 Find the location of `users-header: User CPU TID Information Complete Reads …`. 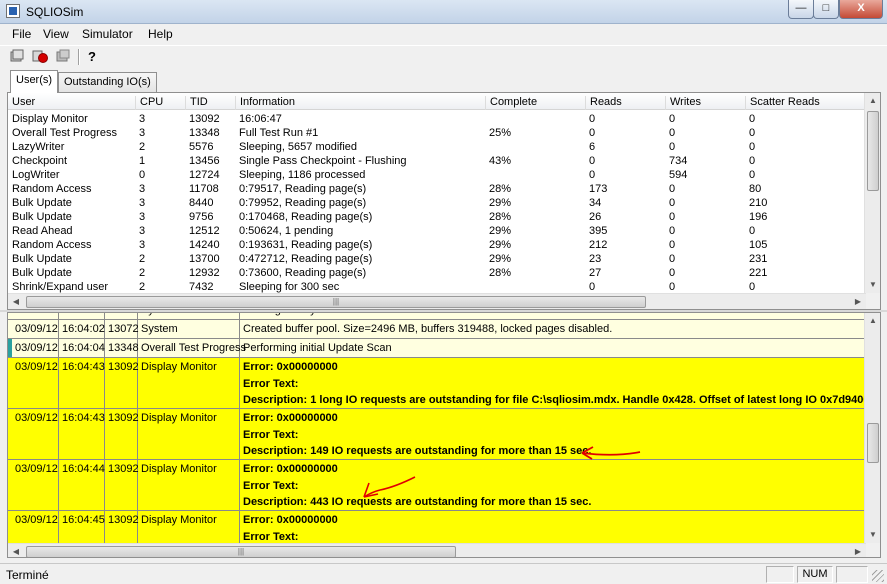

users-header: User CPU TID Information Complete Reads … is located at coordinates (437, 101).